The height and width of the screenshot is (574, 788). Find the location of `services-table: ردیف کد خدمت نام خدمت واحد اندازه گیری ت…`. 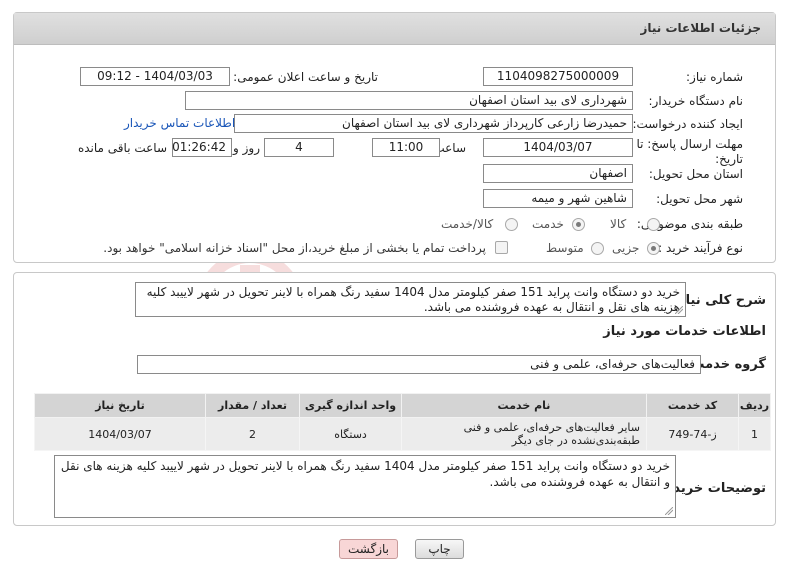

services-table: ردیف کد خدمت نام خدمت واحد اندازه گیری ت… is located at coordinates (402, 422).